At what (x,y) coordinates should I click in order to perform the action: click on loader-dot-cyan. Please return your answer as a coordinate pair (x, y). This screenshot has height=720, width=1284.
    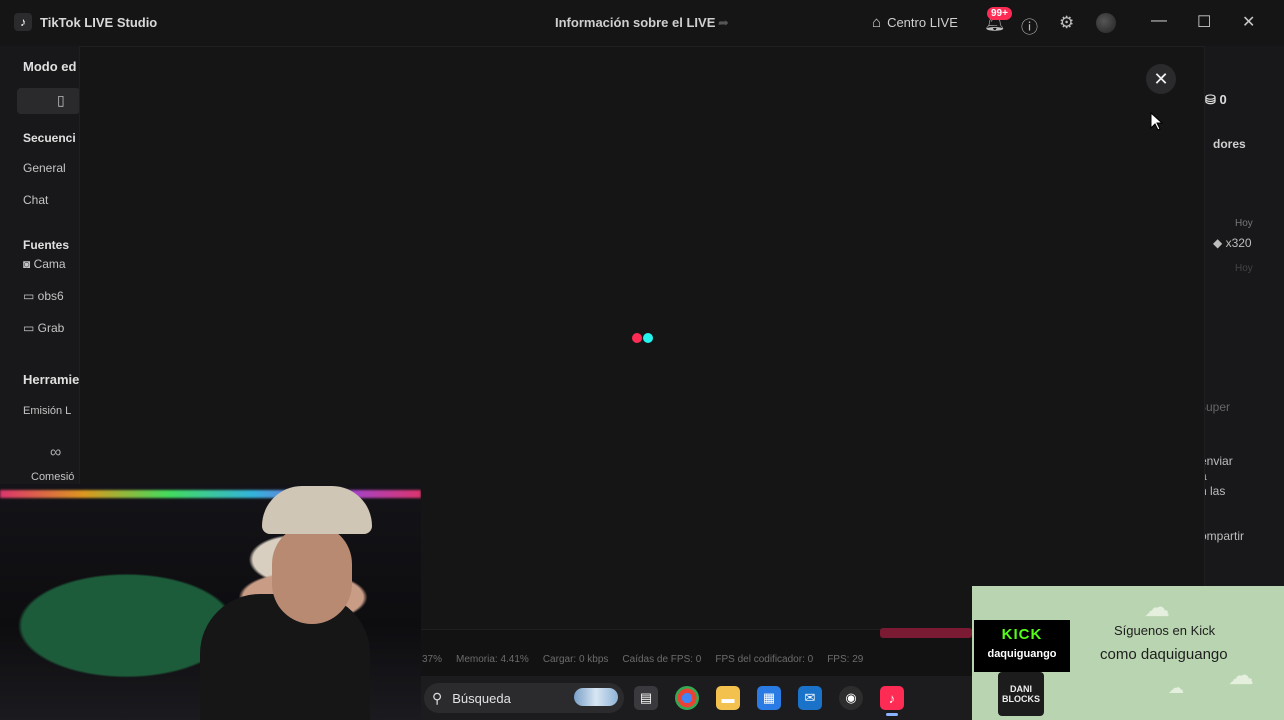
    Looking at the image, I should click on (648, 338).